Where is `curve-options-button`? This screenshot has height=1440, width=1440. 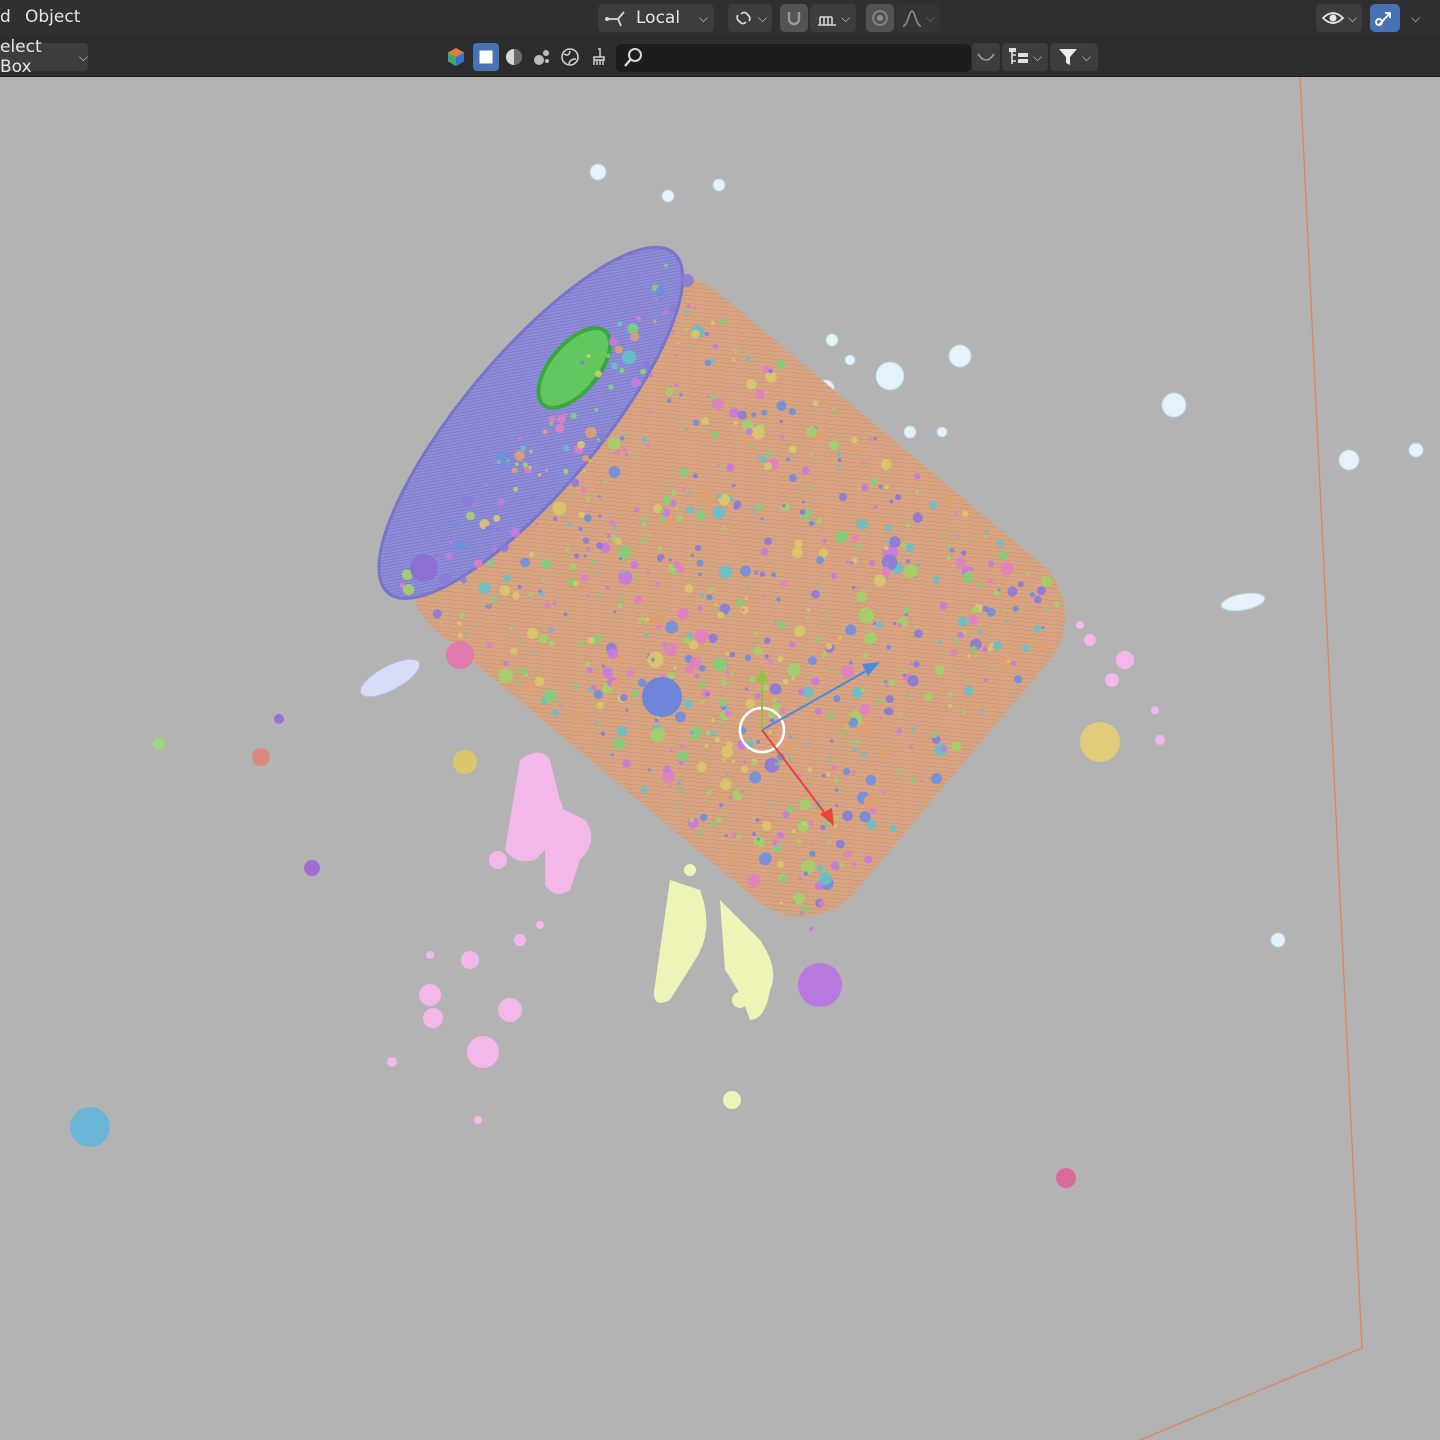 curve-options-button is located at coordinates (986, 57).